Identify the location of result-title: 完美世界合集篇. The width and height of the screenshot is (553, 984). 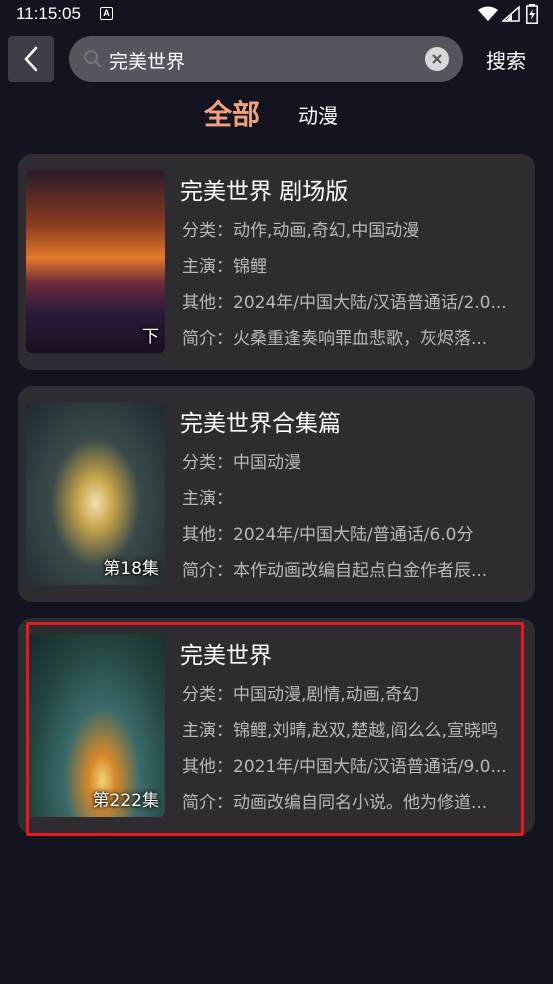
(260, 424).